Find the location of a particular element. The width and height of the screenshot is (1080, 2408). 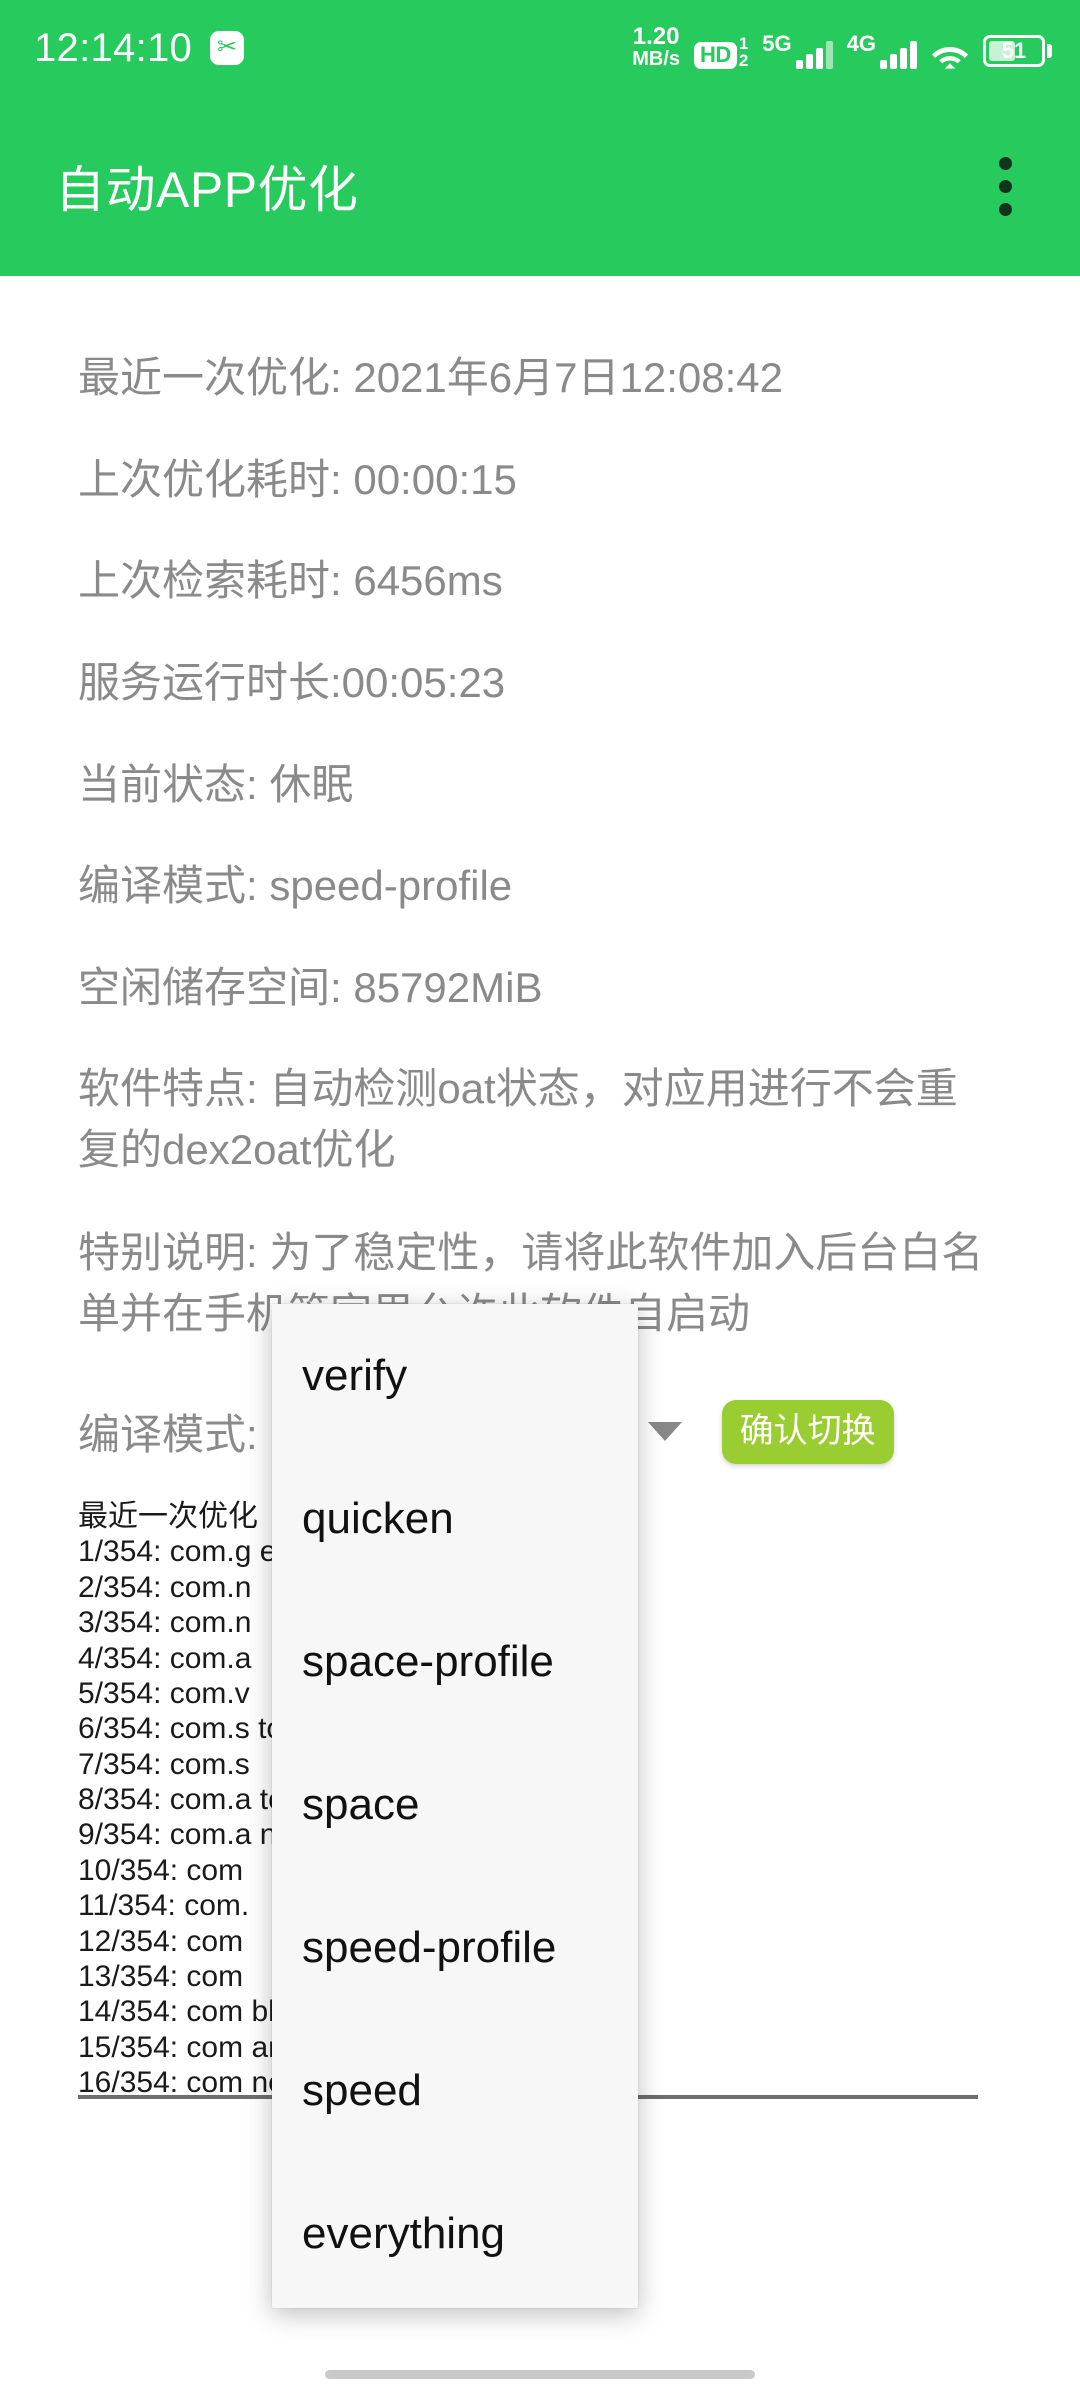

status-bar: 12:14:10 1.20 MB/s HD 1 2 5G is located at coordinates (540, 48).